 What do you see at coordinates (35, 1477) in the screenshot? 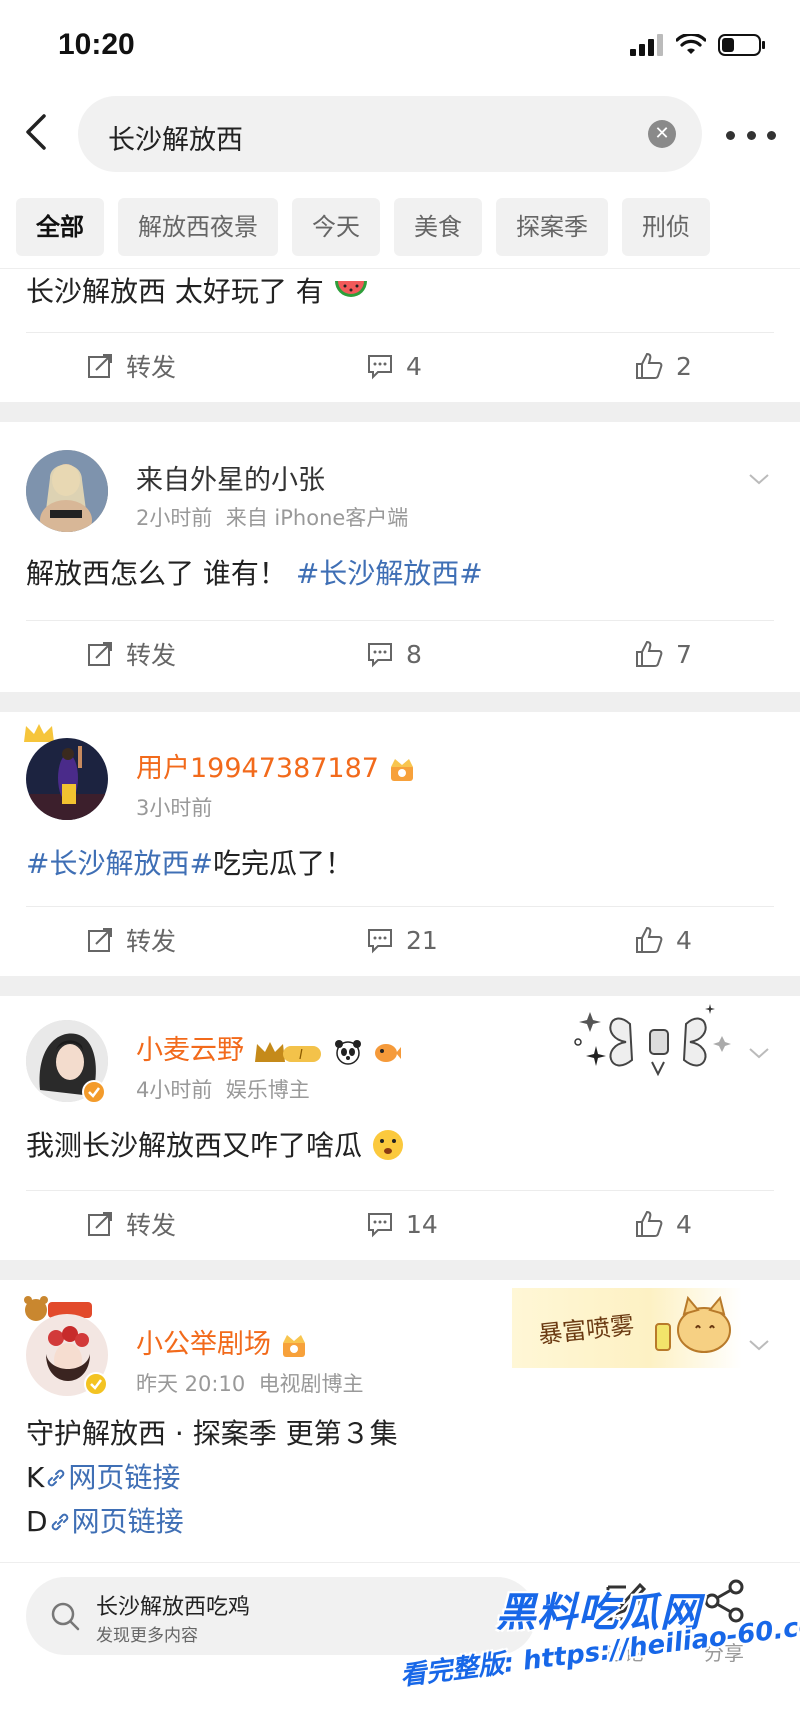
I see `link-prefix: K` at bounding box center [35, 1477].